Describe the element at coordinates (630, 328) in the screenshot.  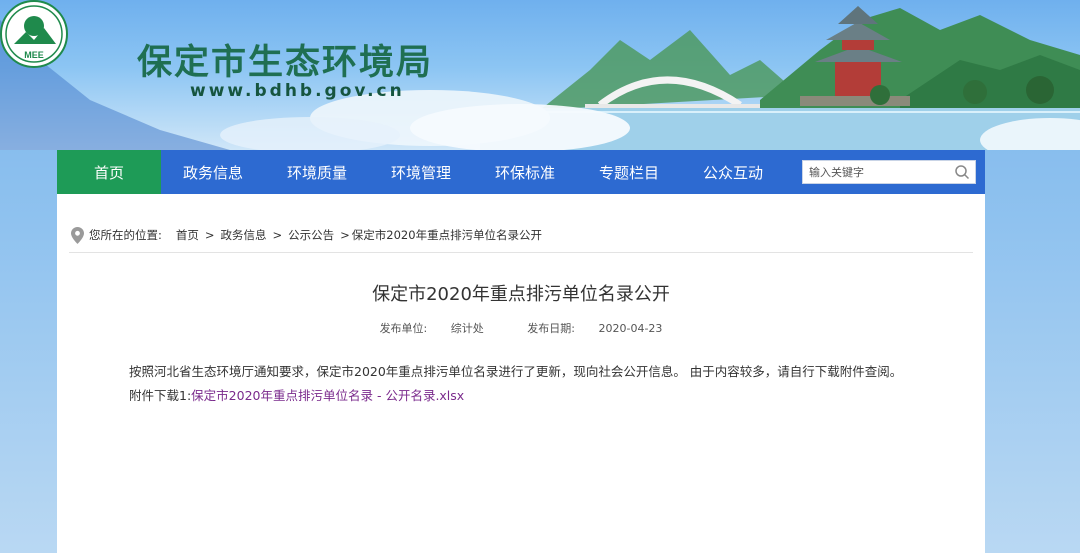
I see `date-value: 2020-04-23` at that location.